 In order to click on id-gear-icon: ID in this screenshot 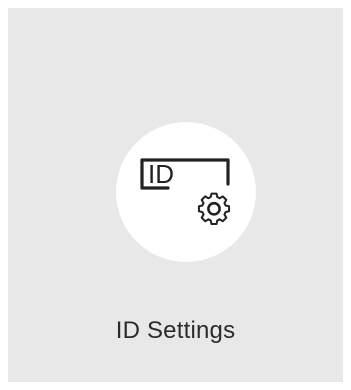, I will do `click(185, 192)`.